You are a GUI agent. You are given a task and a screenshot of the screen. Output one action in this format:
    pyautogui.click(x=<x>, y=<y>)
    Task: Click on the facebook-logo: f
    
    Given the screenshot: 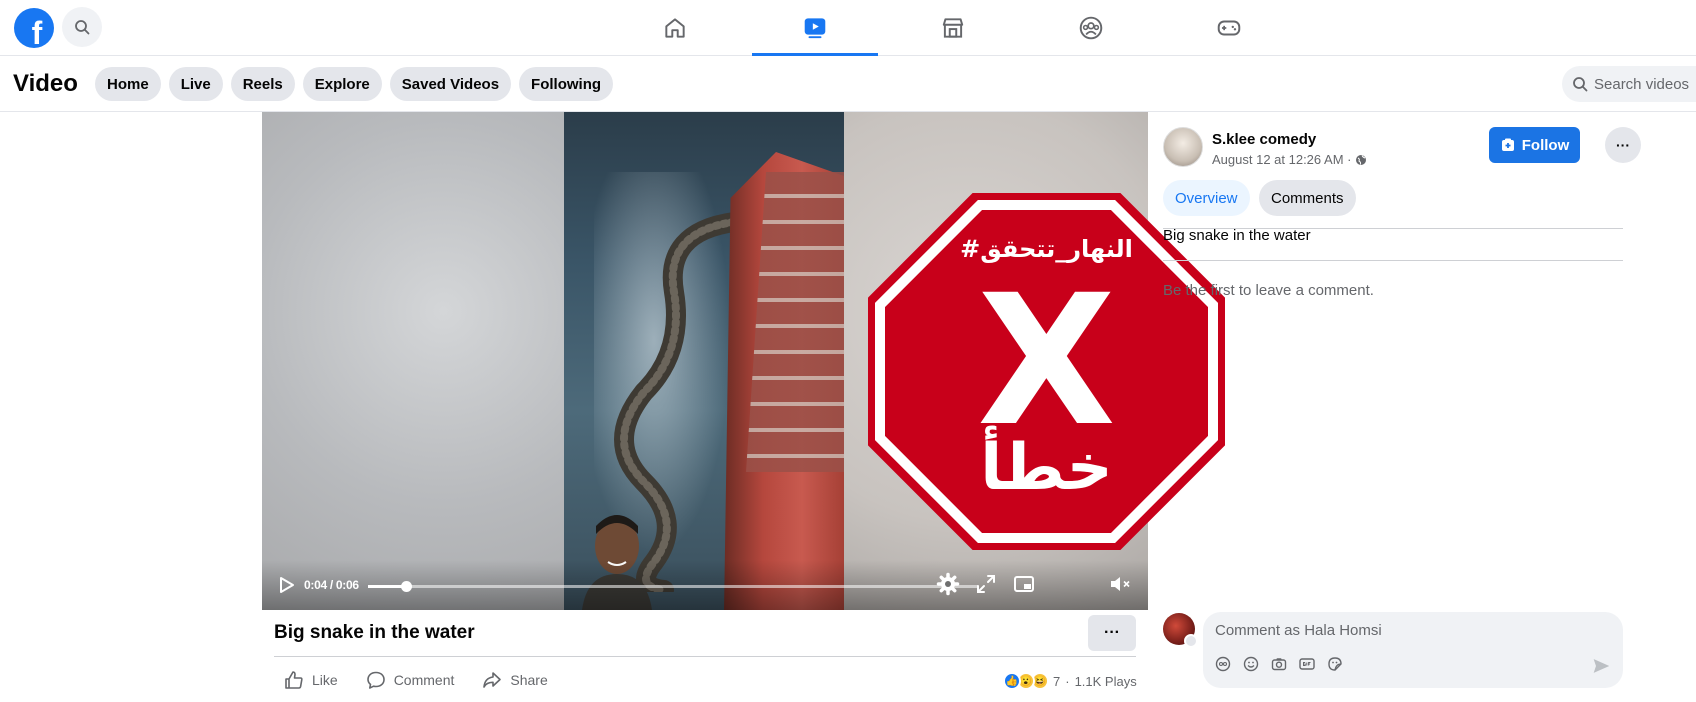 What is the action you would take?
    pyautogui.click(x=34, y=28)
    